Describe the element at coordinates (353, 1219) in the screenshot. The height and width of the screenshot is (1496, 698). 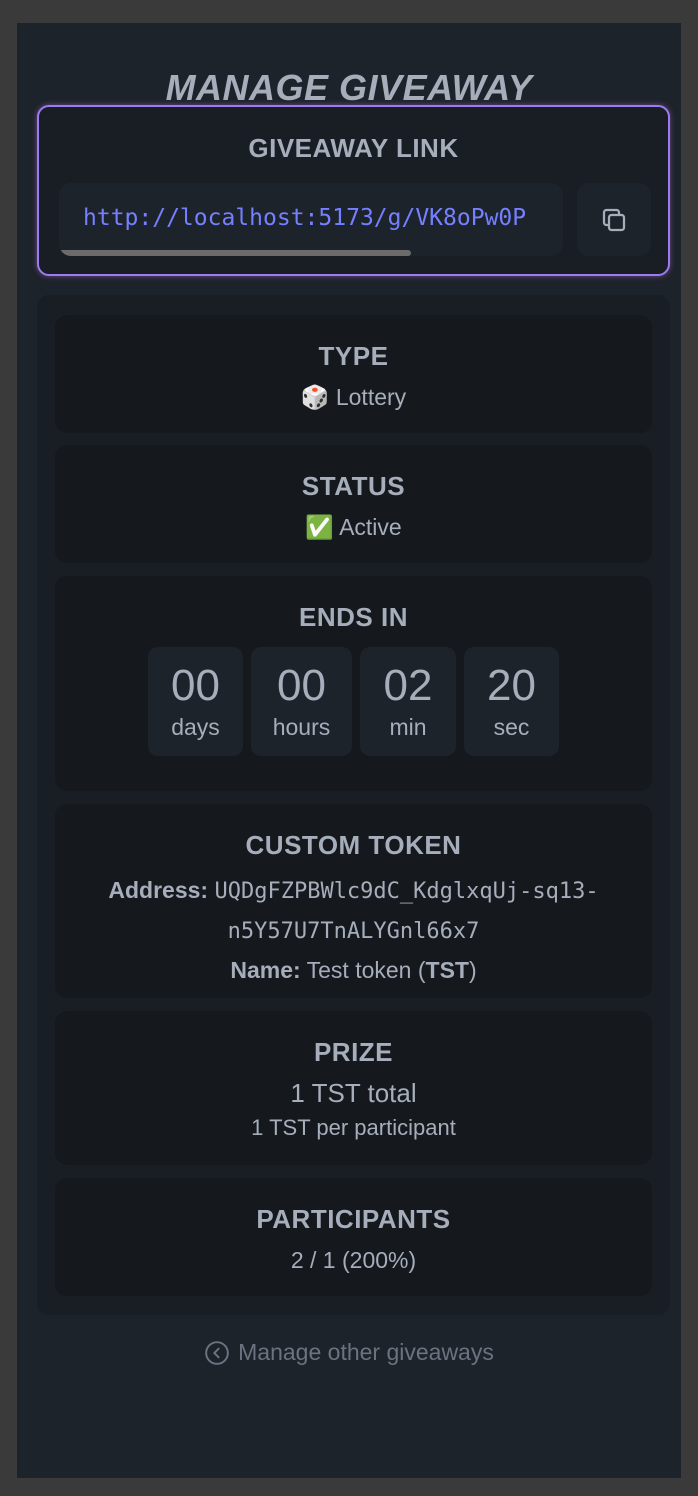
I see `participants-title: PARTICIPANTS` at that location.